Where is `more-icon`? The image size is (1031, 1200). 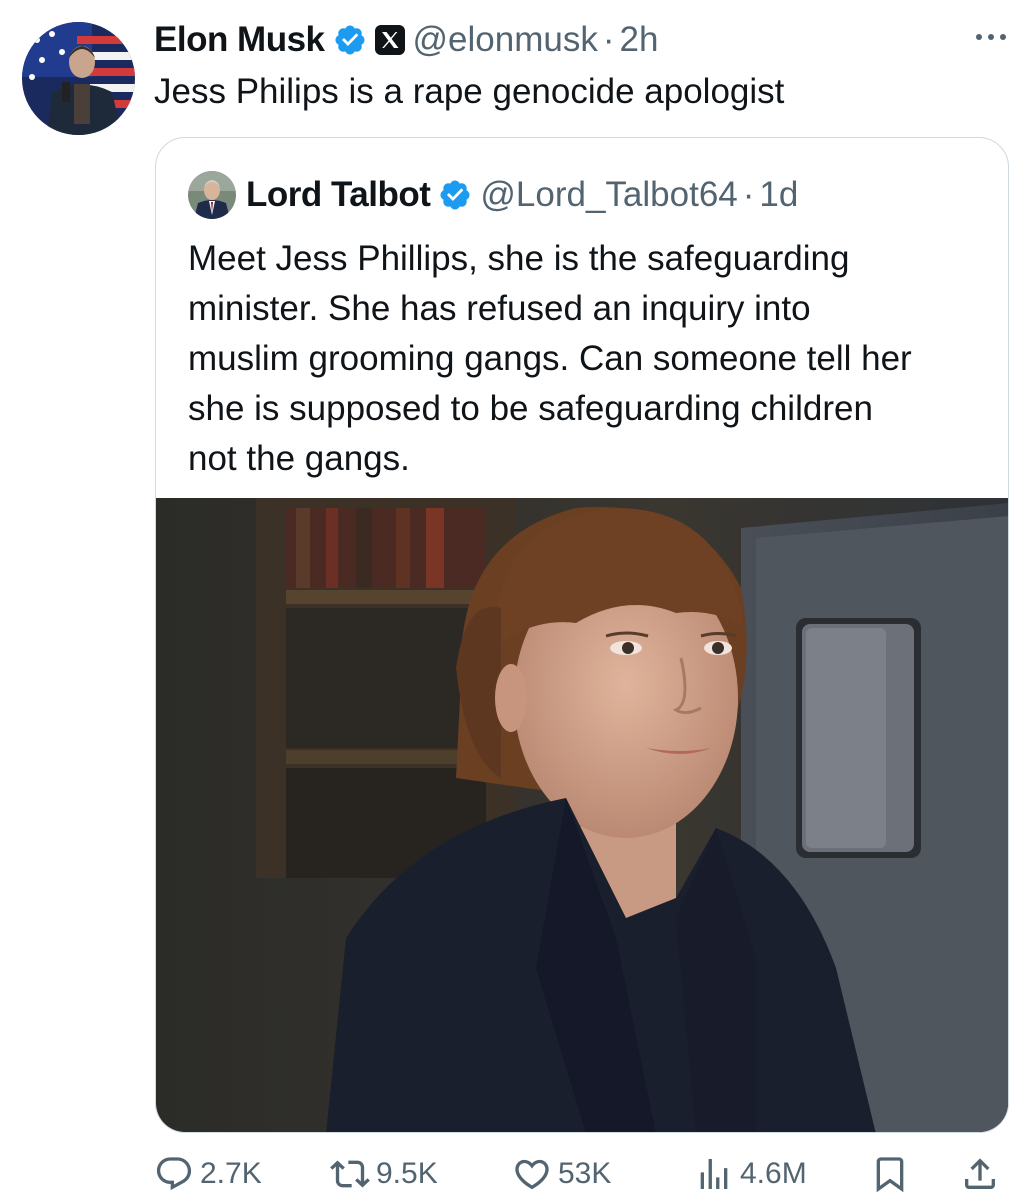
more-icon is located at coordinates (991, 37).